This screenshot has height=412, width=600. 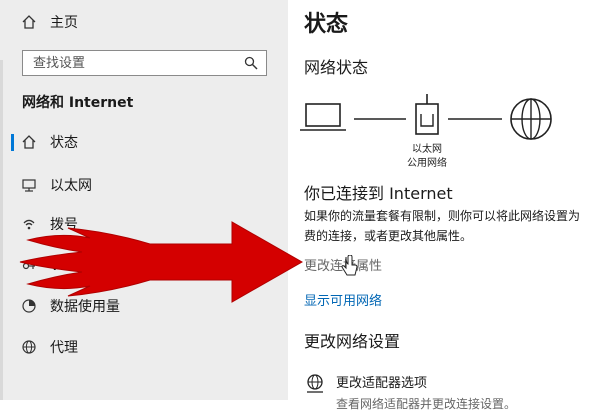 I want to click on description-line: 如果你的流量套餐有限制，则你可以将此网络设置为, so click(x=442, y=216).